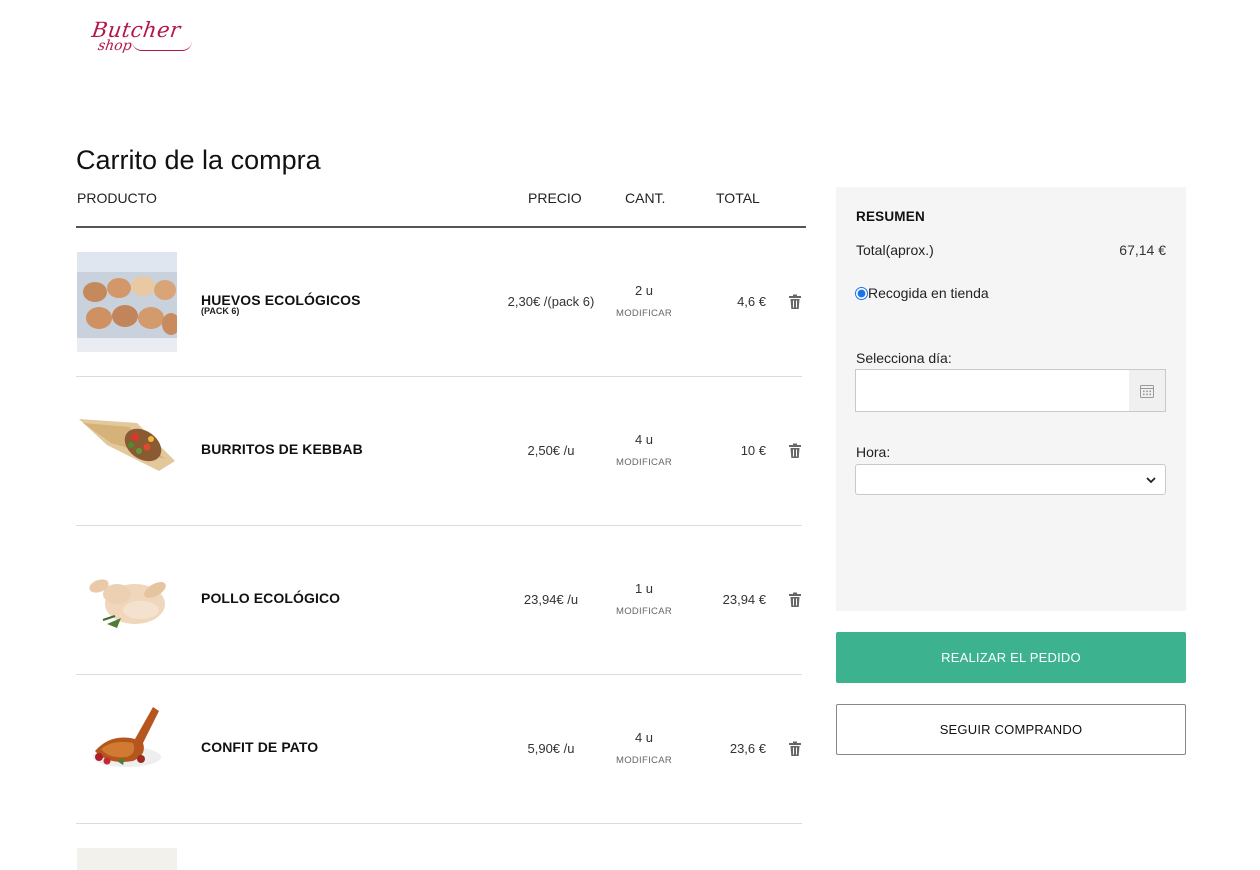 Image resolution: width=1260 pixels, height=870 pixels. What do you see at coordinates (644, 588) in the screenshot?
I see `product-quantity: 1 u` at bounding box center [644, 588].